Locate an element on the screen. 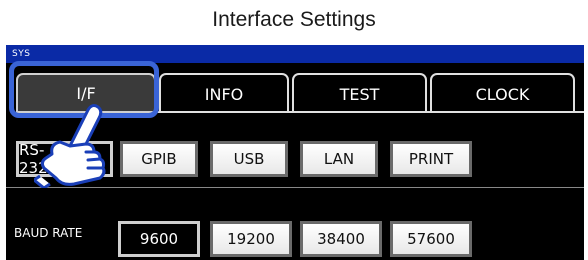 Image resolution: width=588 pixels, height=260 pixels. tab-test: TEST is located at coordinates (359, 93).